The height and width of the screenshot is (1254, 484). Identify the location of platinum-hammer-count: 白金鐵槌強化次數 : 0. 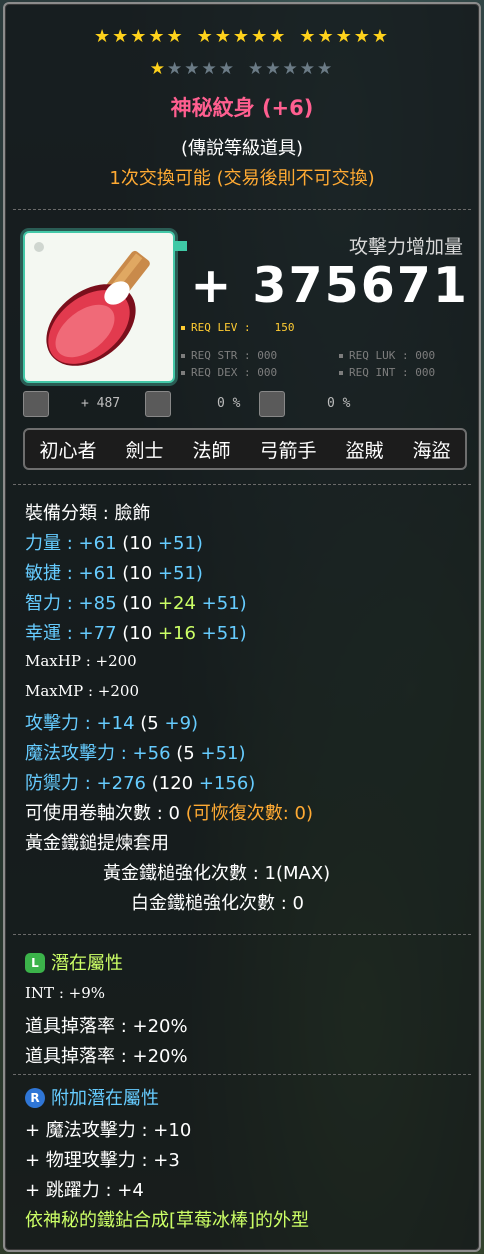
(217, 903).